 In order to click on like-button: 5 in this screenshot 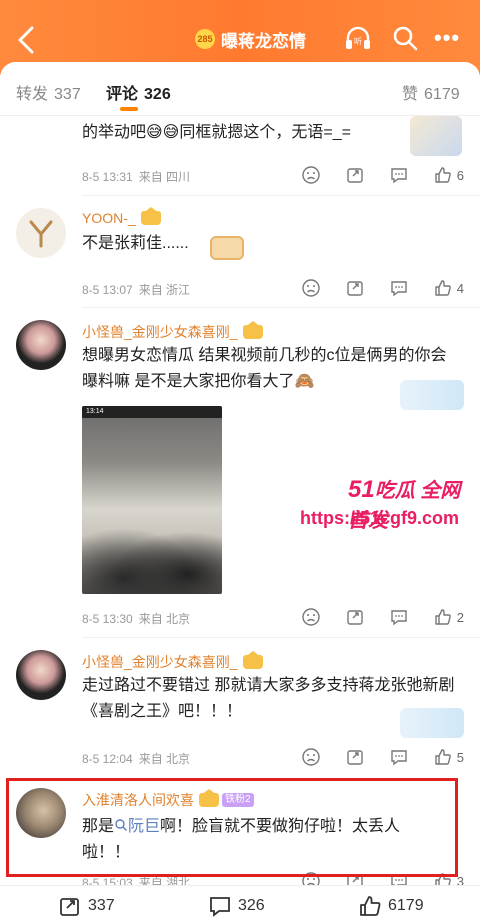, I will do `click(448, 757)`.